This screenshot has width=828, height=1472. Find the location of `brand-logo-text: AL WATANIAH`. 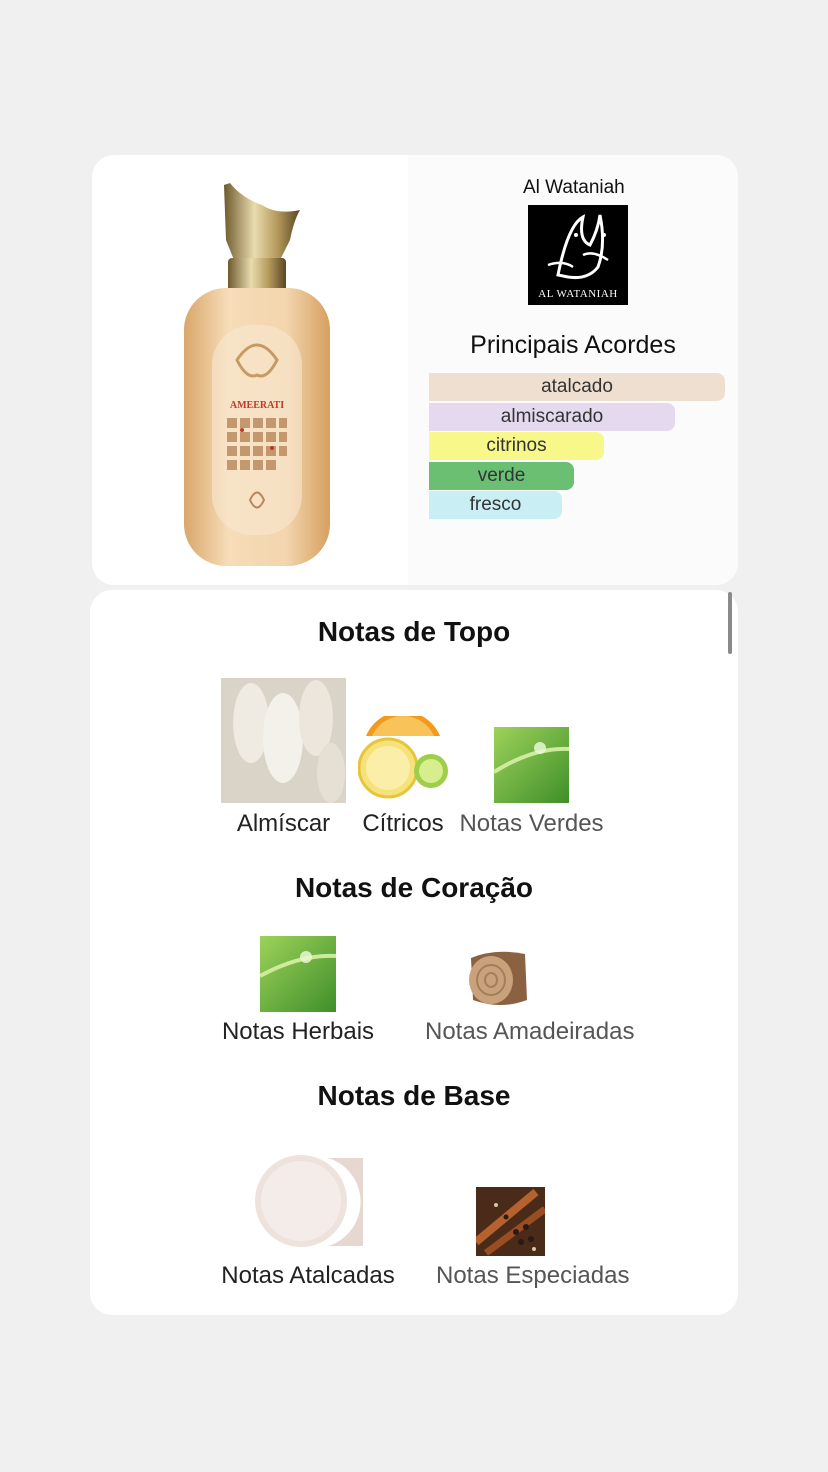

brand-logo-text: AL WATANIAH is located at coordinates (578, 294).